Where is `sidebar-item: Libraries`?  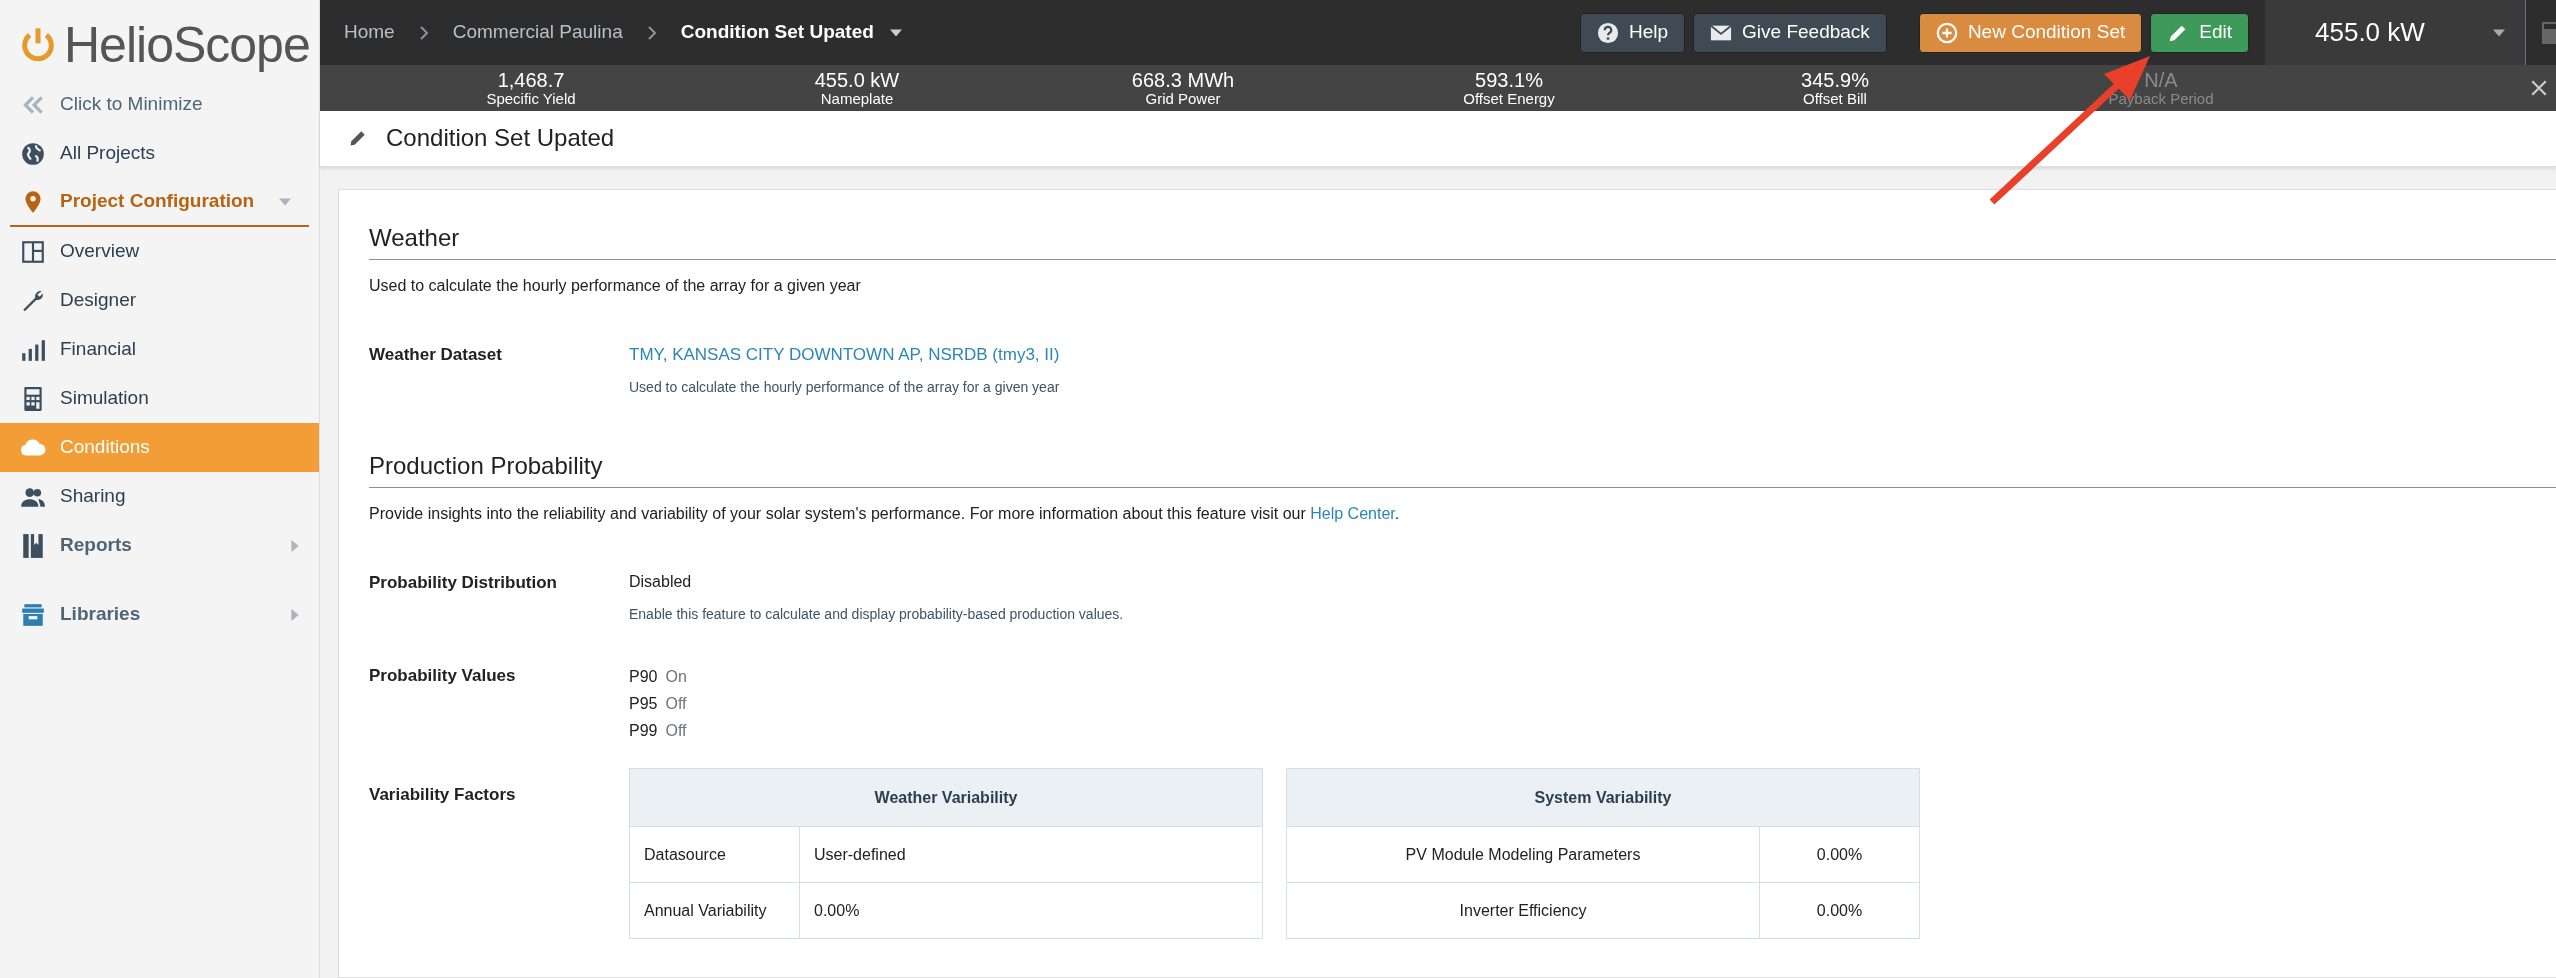
sidebar-item: Libraries is located at coordinates (159, 614).